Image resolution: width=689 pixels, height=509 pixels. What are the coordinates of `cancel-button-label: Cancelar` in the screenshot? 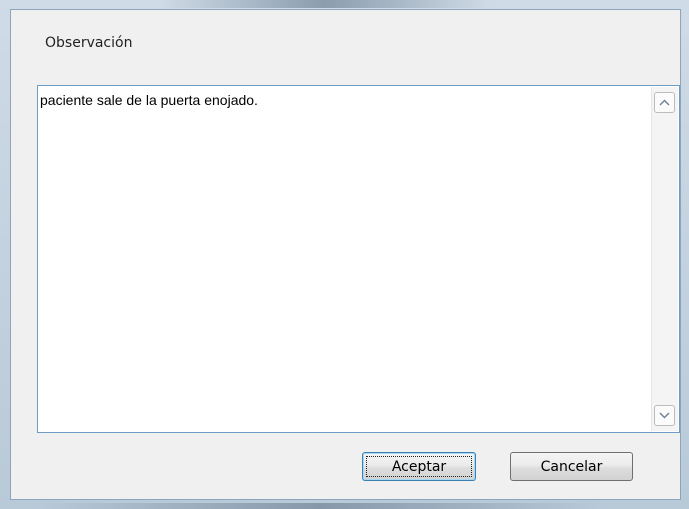 It's located at (571, 466).